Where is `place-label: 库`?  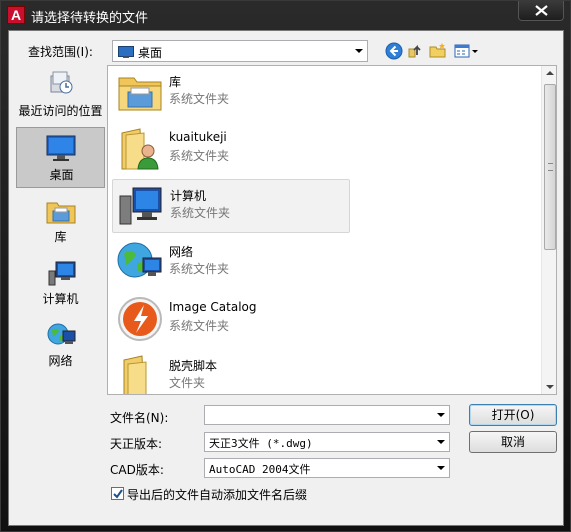 place-label: 库 is located at coordinates (60, 237).